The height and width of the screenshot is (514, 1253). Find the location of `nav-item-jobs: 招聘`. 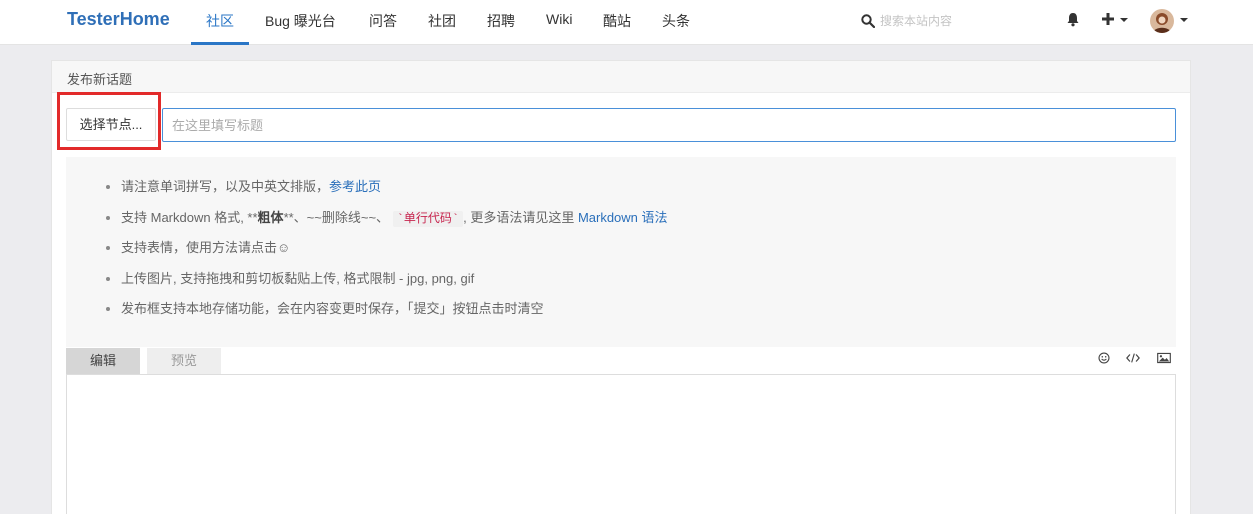

nav-item-jobs: 招聘 is located at coordinates (501, 21).